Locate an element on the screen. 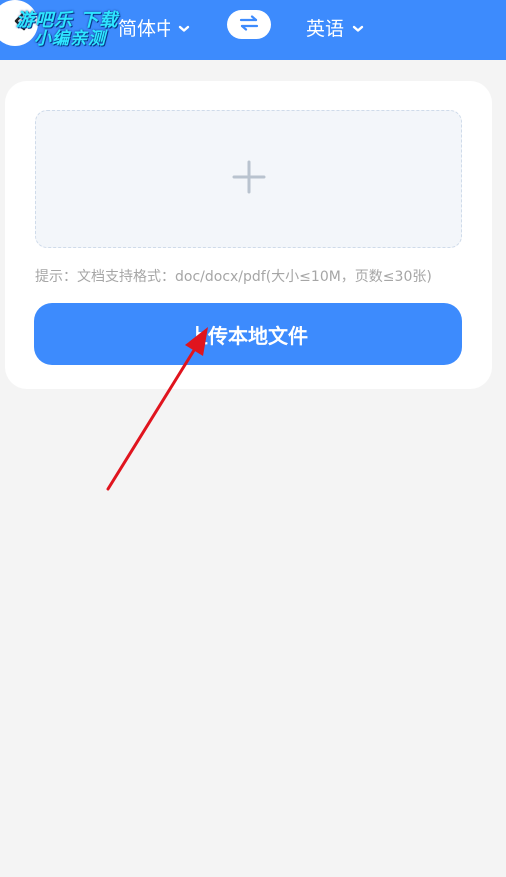  chevron-left-icon is located at coordinates (15, 23).